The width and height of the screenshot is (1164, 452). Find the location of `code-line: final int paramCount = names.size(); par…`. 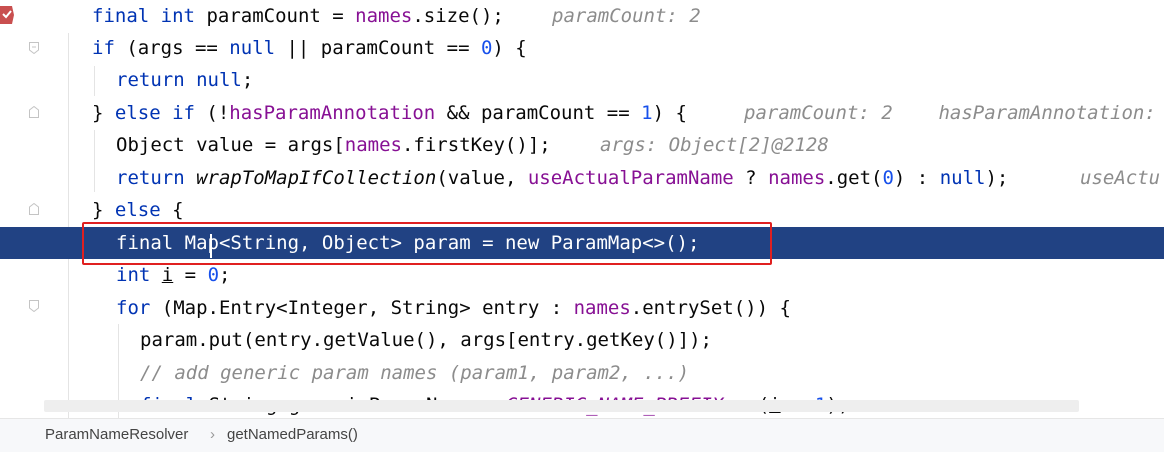

code-line: final int paramCount = names.size(); par… is located at coordinates (582, 16).